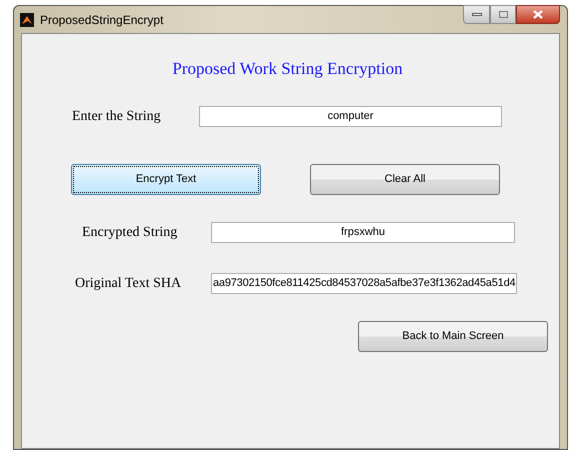 The width and height of the screenshot is (582, 450). What do you see at coordinates (364, 283) in the screenshot?
I see `text-field: aa97302150fce811425cd84537028a5afbe37e3f1362ad45a51d4` at bounding box center [364, 283].